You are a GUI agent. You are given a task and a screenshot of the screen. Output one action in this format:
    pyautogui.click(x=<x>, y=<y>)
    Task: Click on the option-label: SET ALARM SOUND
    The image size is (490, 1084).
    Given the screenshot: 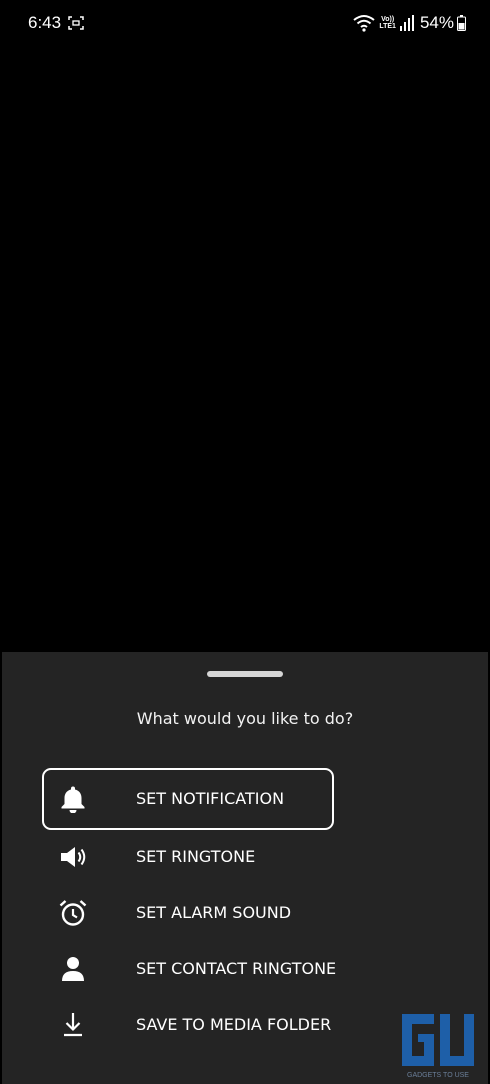 What is the action you would take?
    pyautogui.click(x=214, y=912)
    